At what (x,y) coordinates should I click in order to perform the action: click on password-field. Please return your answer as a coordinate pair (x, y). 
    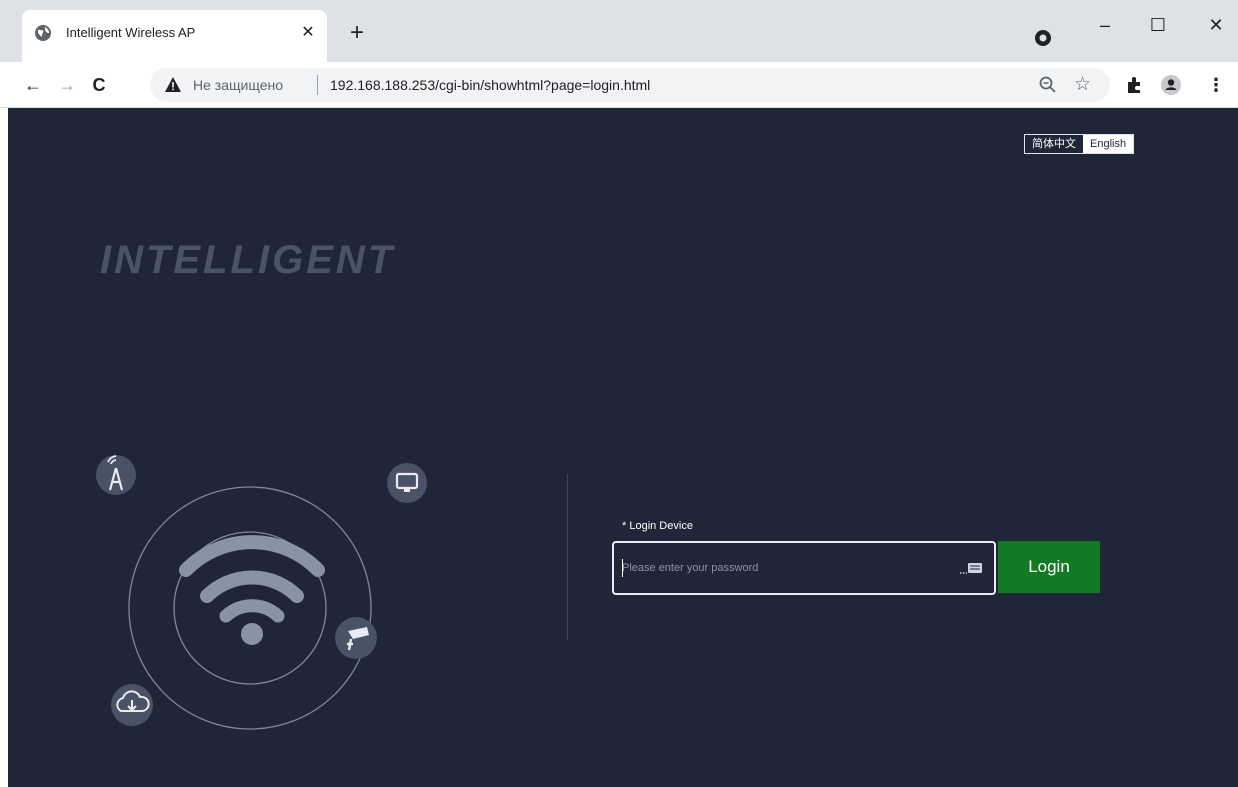
    Looking at the image, I should click on (804, 568).